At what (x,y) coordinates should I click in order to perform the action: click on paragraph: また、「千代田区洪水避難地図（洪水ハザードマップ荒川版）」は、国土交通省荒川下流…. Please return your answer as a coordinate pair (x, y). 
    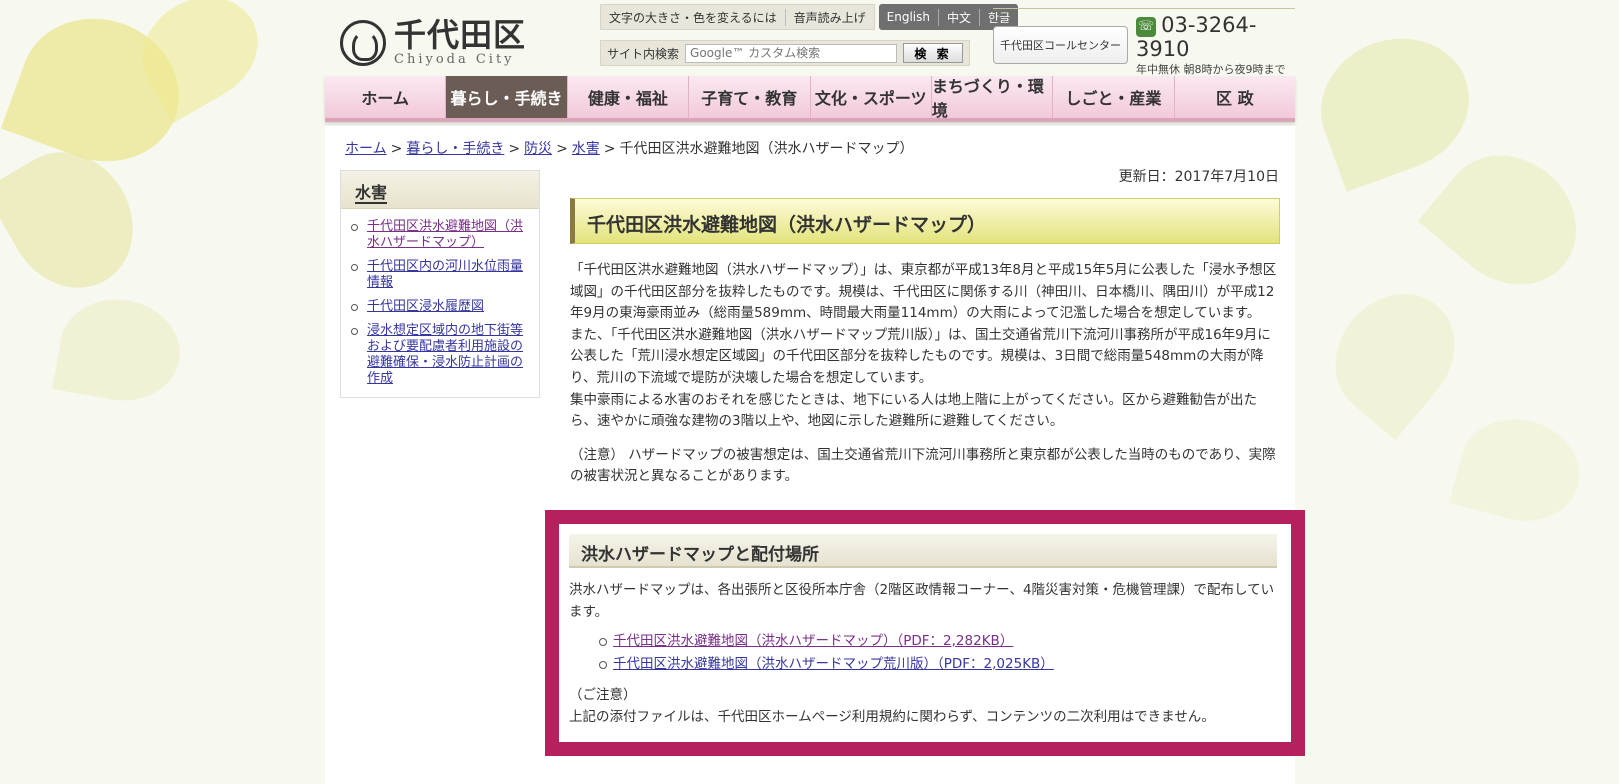
    Looking at the image, I should click on (920, 356).